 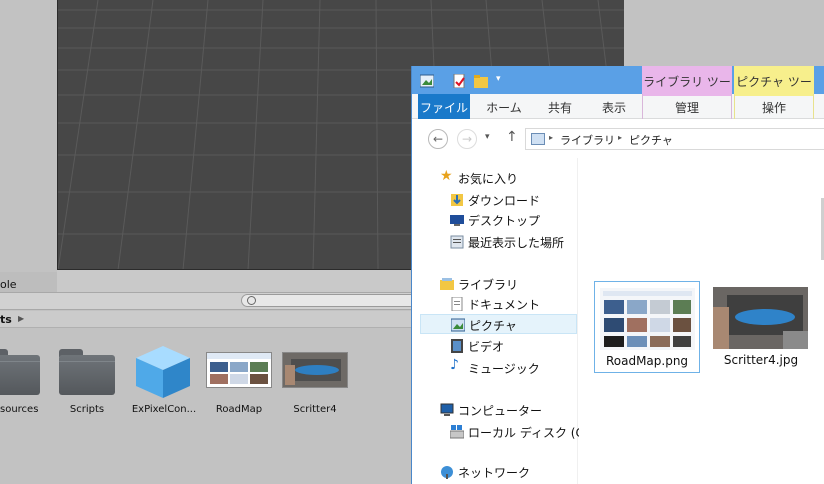 I want to click on downloads-icon, so click(x=457, y=200).